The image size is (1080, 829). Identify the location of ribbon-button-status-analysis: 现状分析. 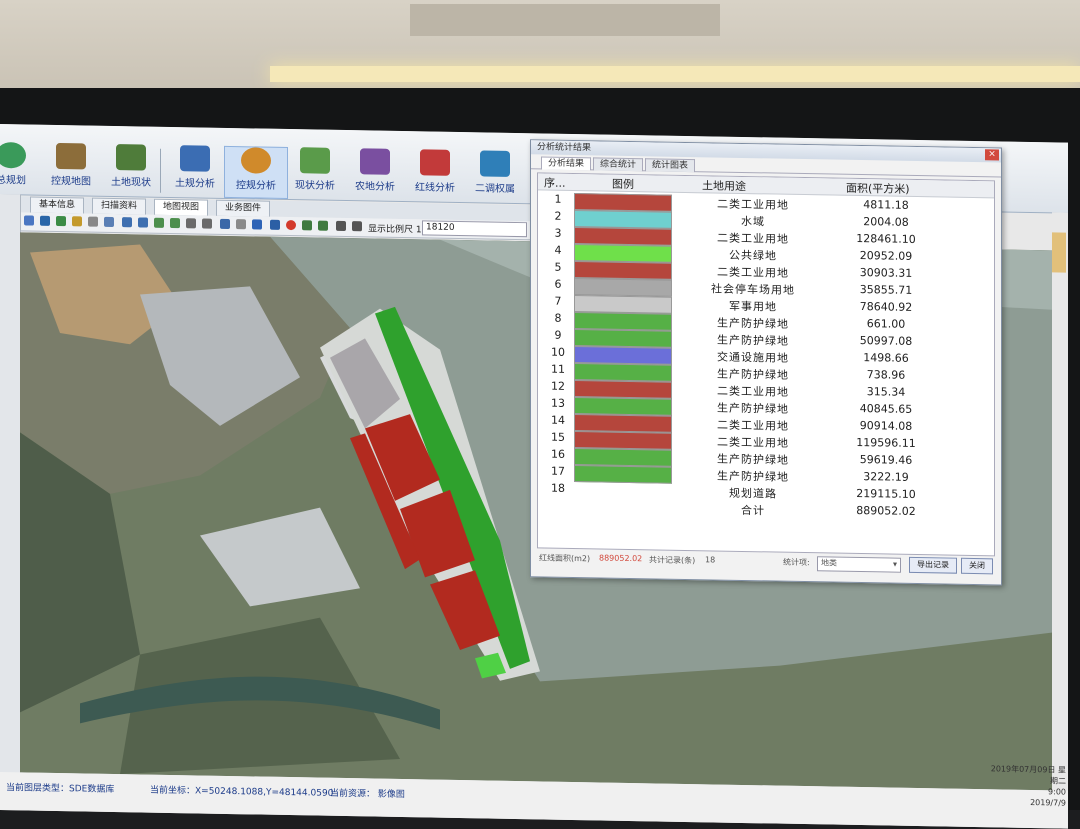
(315, 172).